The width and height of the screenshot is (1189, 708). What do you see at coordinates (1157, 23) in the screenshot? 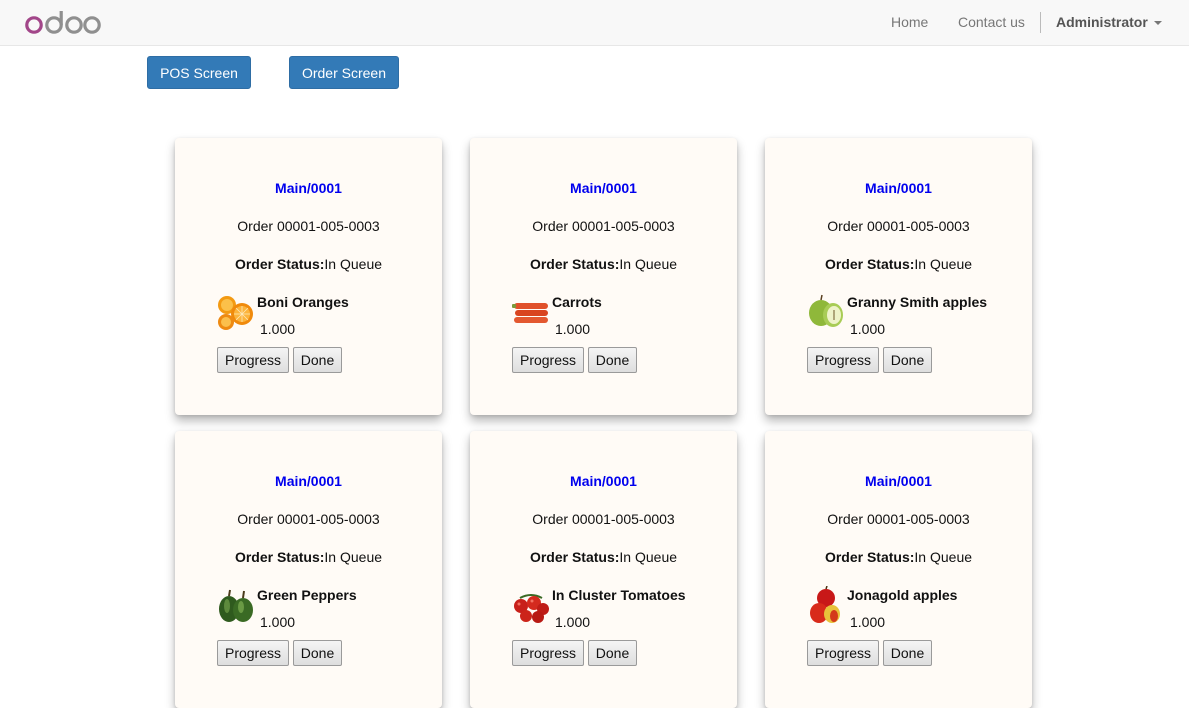
I see `caret-down-icon` at bounding box center [1157, 23].